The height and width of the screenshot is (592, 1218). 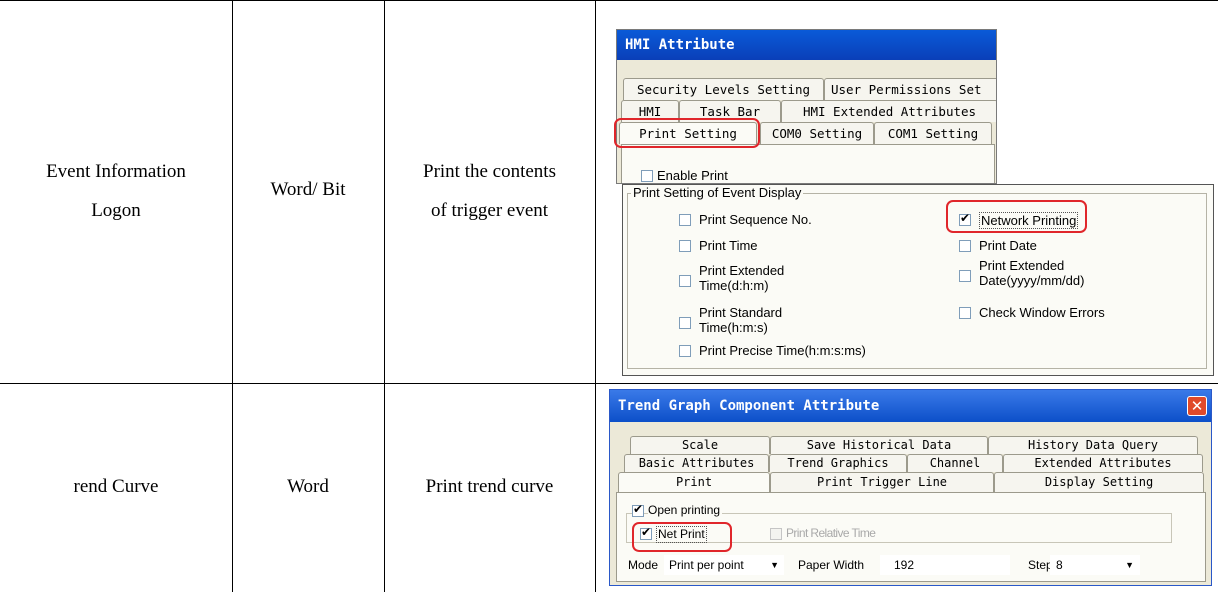 What do you see at coordinates (685, 246) in the screenshot?
I see `print-time-checkbox` at bounding box center [685, 246].